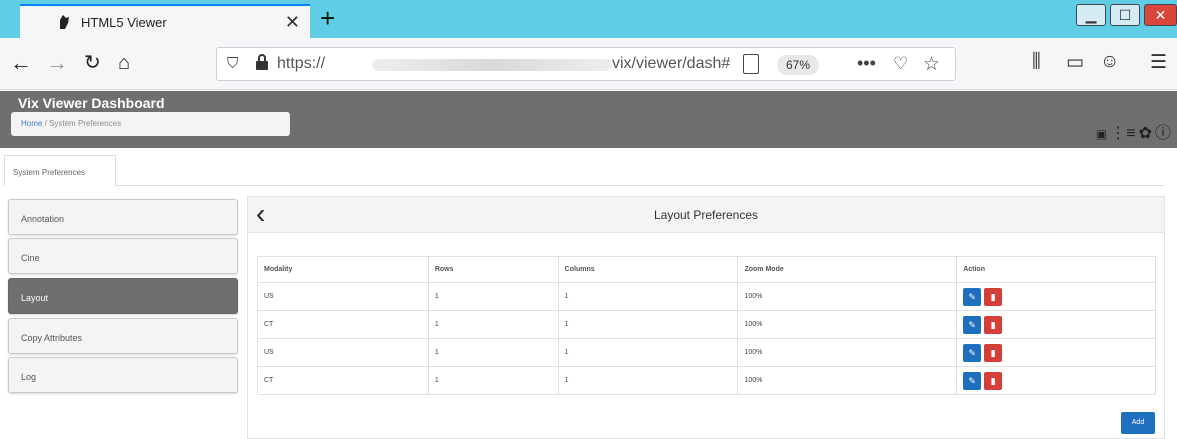  Describe the element at coordinates (64, 22) in the screenshot. I see `viewer-logo-icon` at that location.